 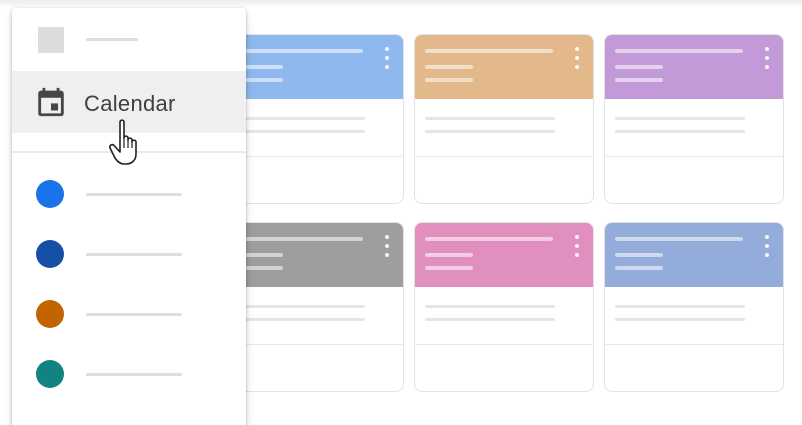 I want to click on calendar-icon, so click(x=51, y=102).